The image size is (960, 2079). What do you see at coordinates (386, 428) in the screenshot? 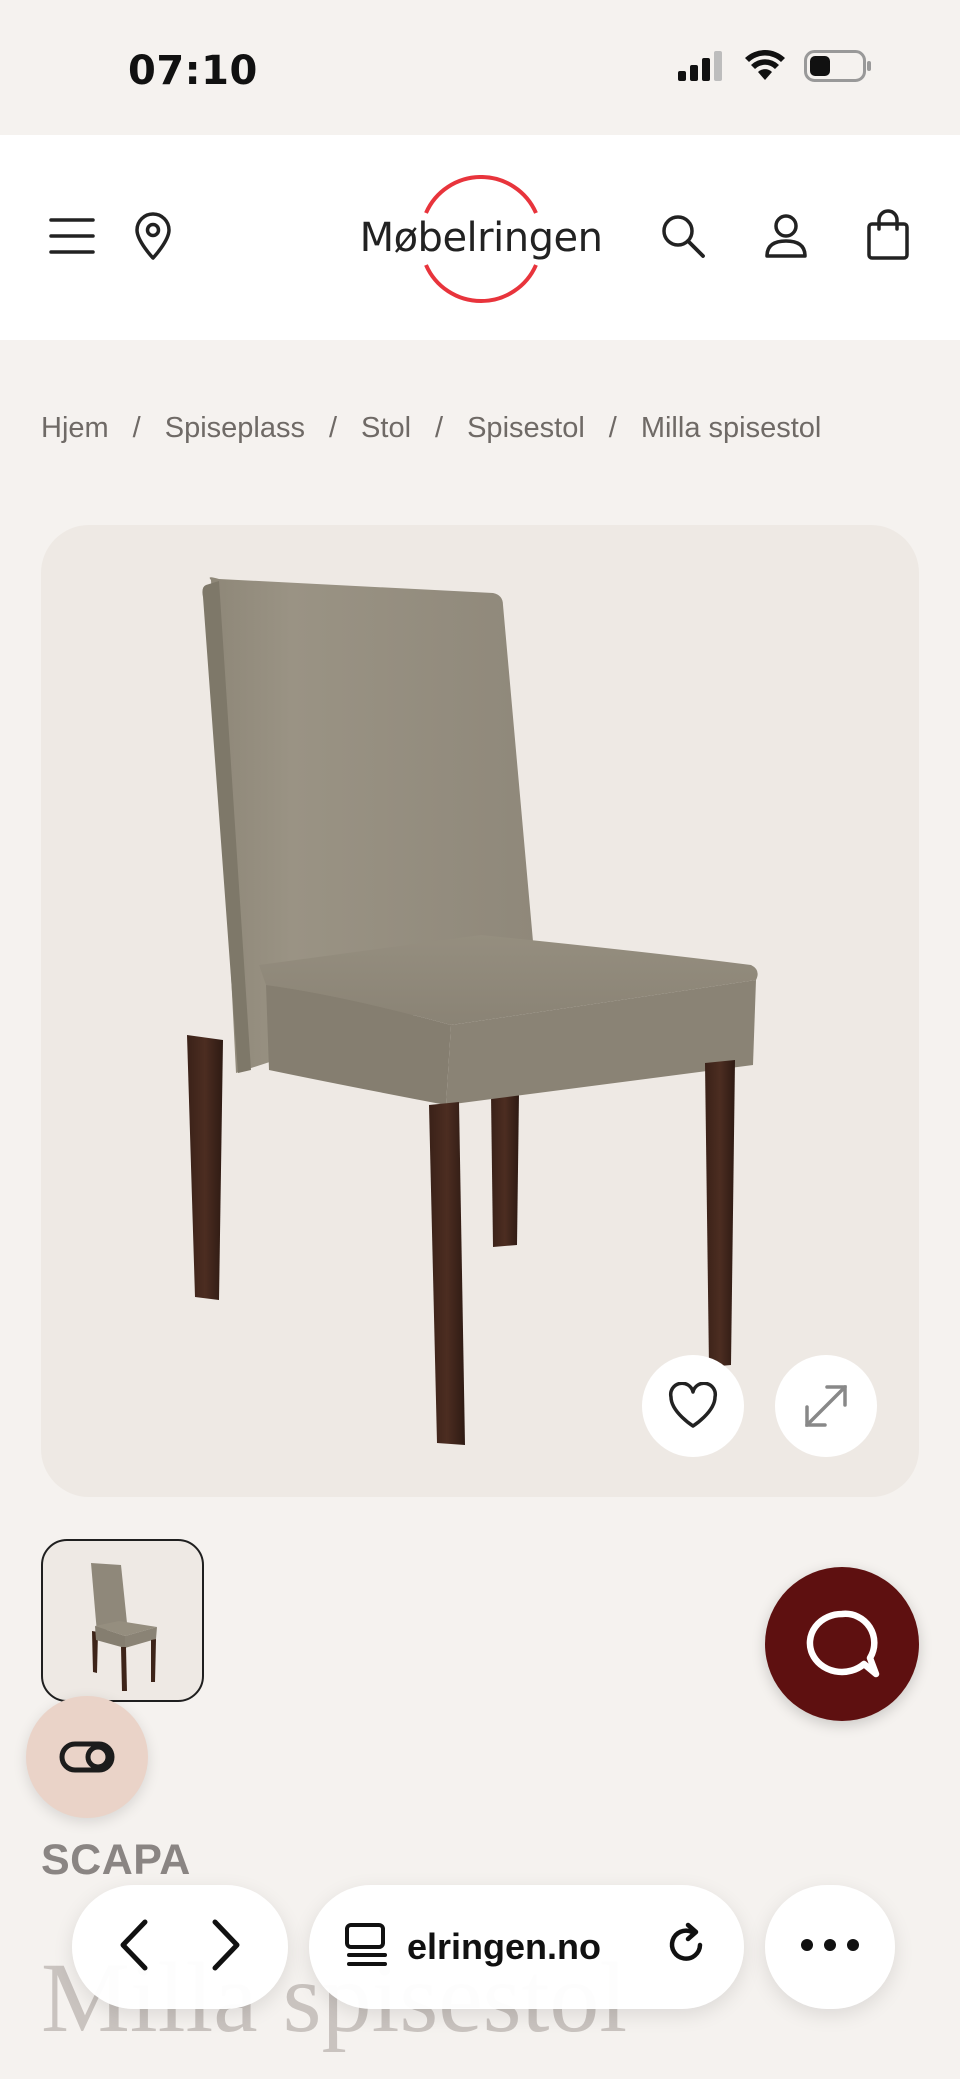
I see `breadcrumb-item-stol: Stol` at bounding box center [386, 428].